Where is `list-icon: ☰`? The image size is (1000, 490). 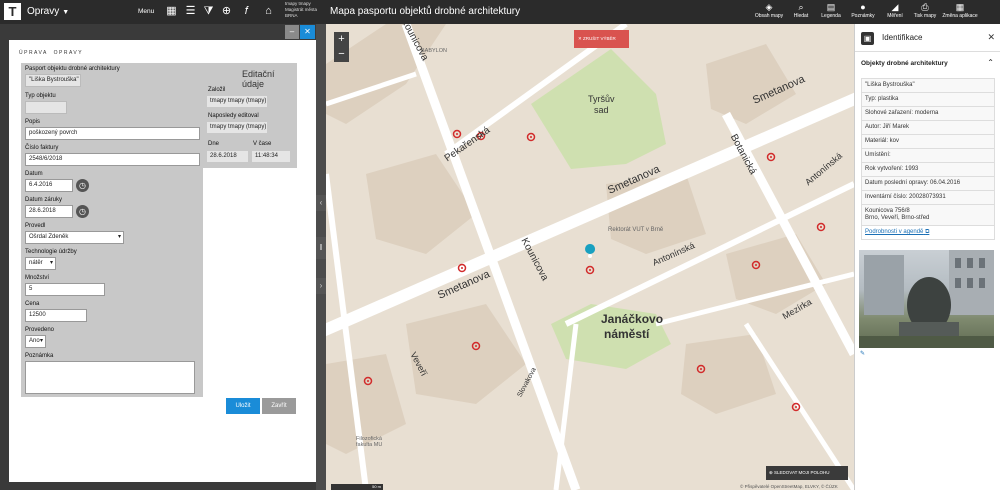
list-icon: ☰ is located at coordinates (190, 11).